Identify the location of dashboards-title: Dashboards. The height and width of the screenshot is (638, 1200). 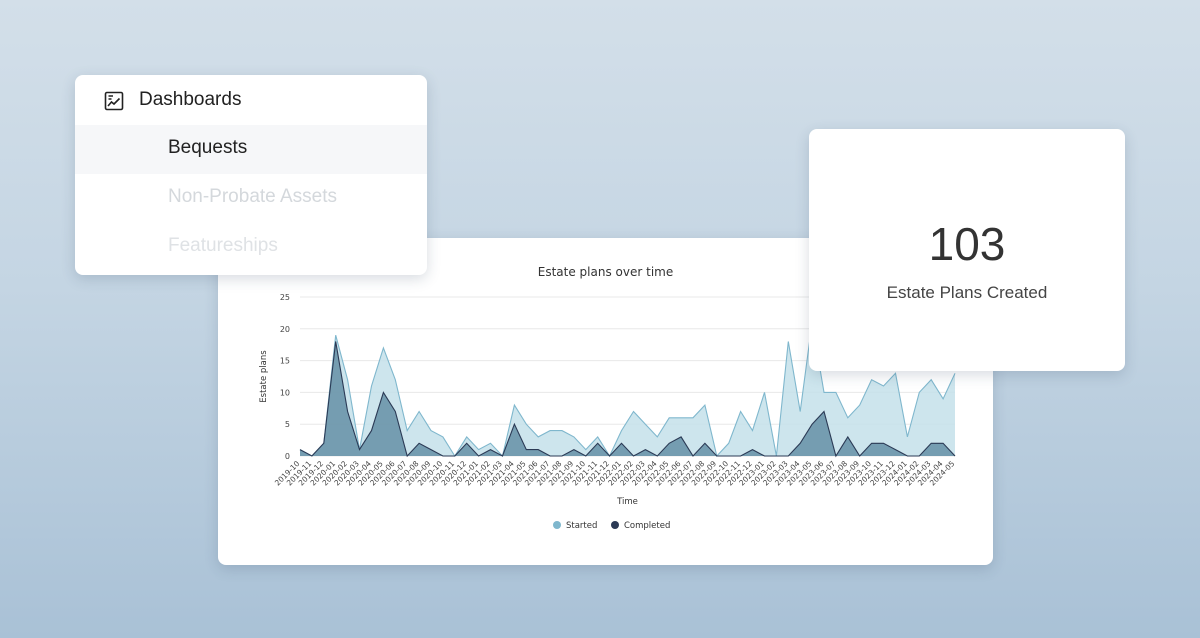
(190, 99).